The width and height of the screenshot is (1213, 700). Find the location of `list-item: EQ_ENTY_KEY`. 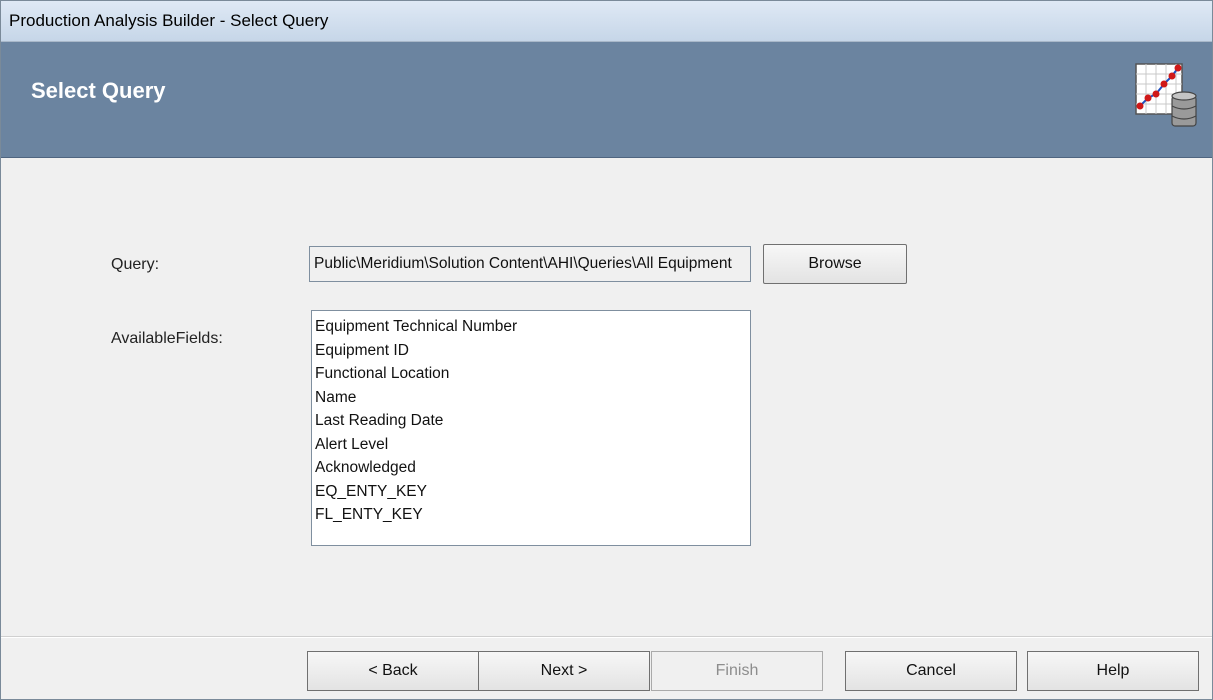

list-item: EQ_ENTY_KEY is located at coordinates (531, 492).